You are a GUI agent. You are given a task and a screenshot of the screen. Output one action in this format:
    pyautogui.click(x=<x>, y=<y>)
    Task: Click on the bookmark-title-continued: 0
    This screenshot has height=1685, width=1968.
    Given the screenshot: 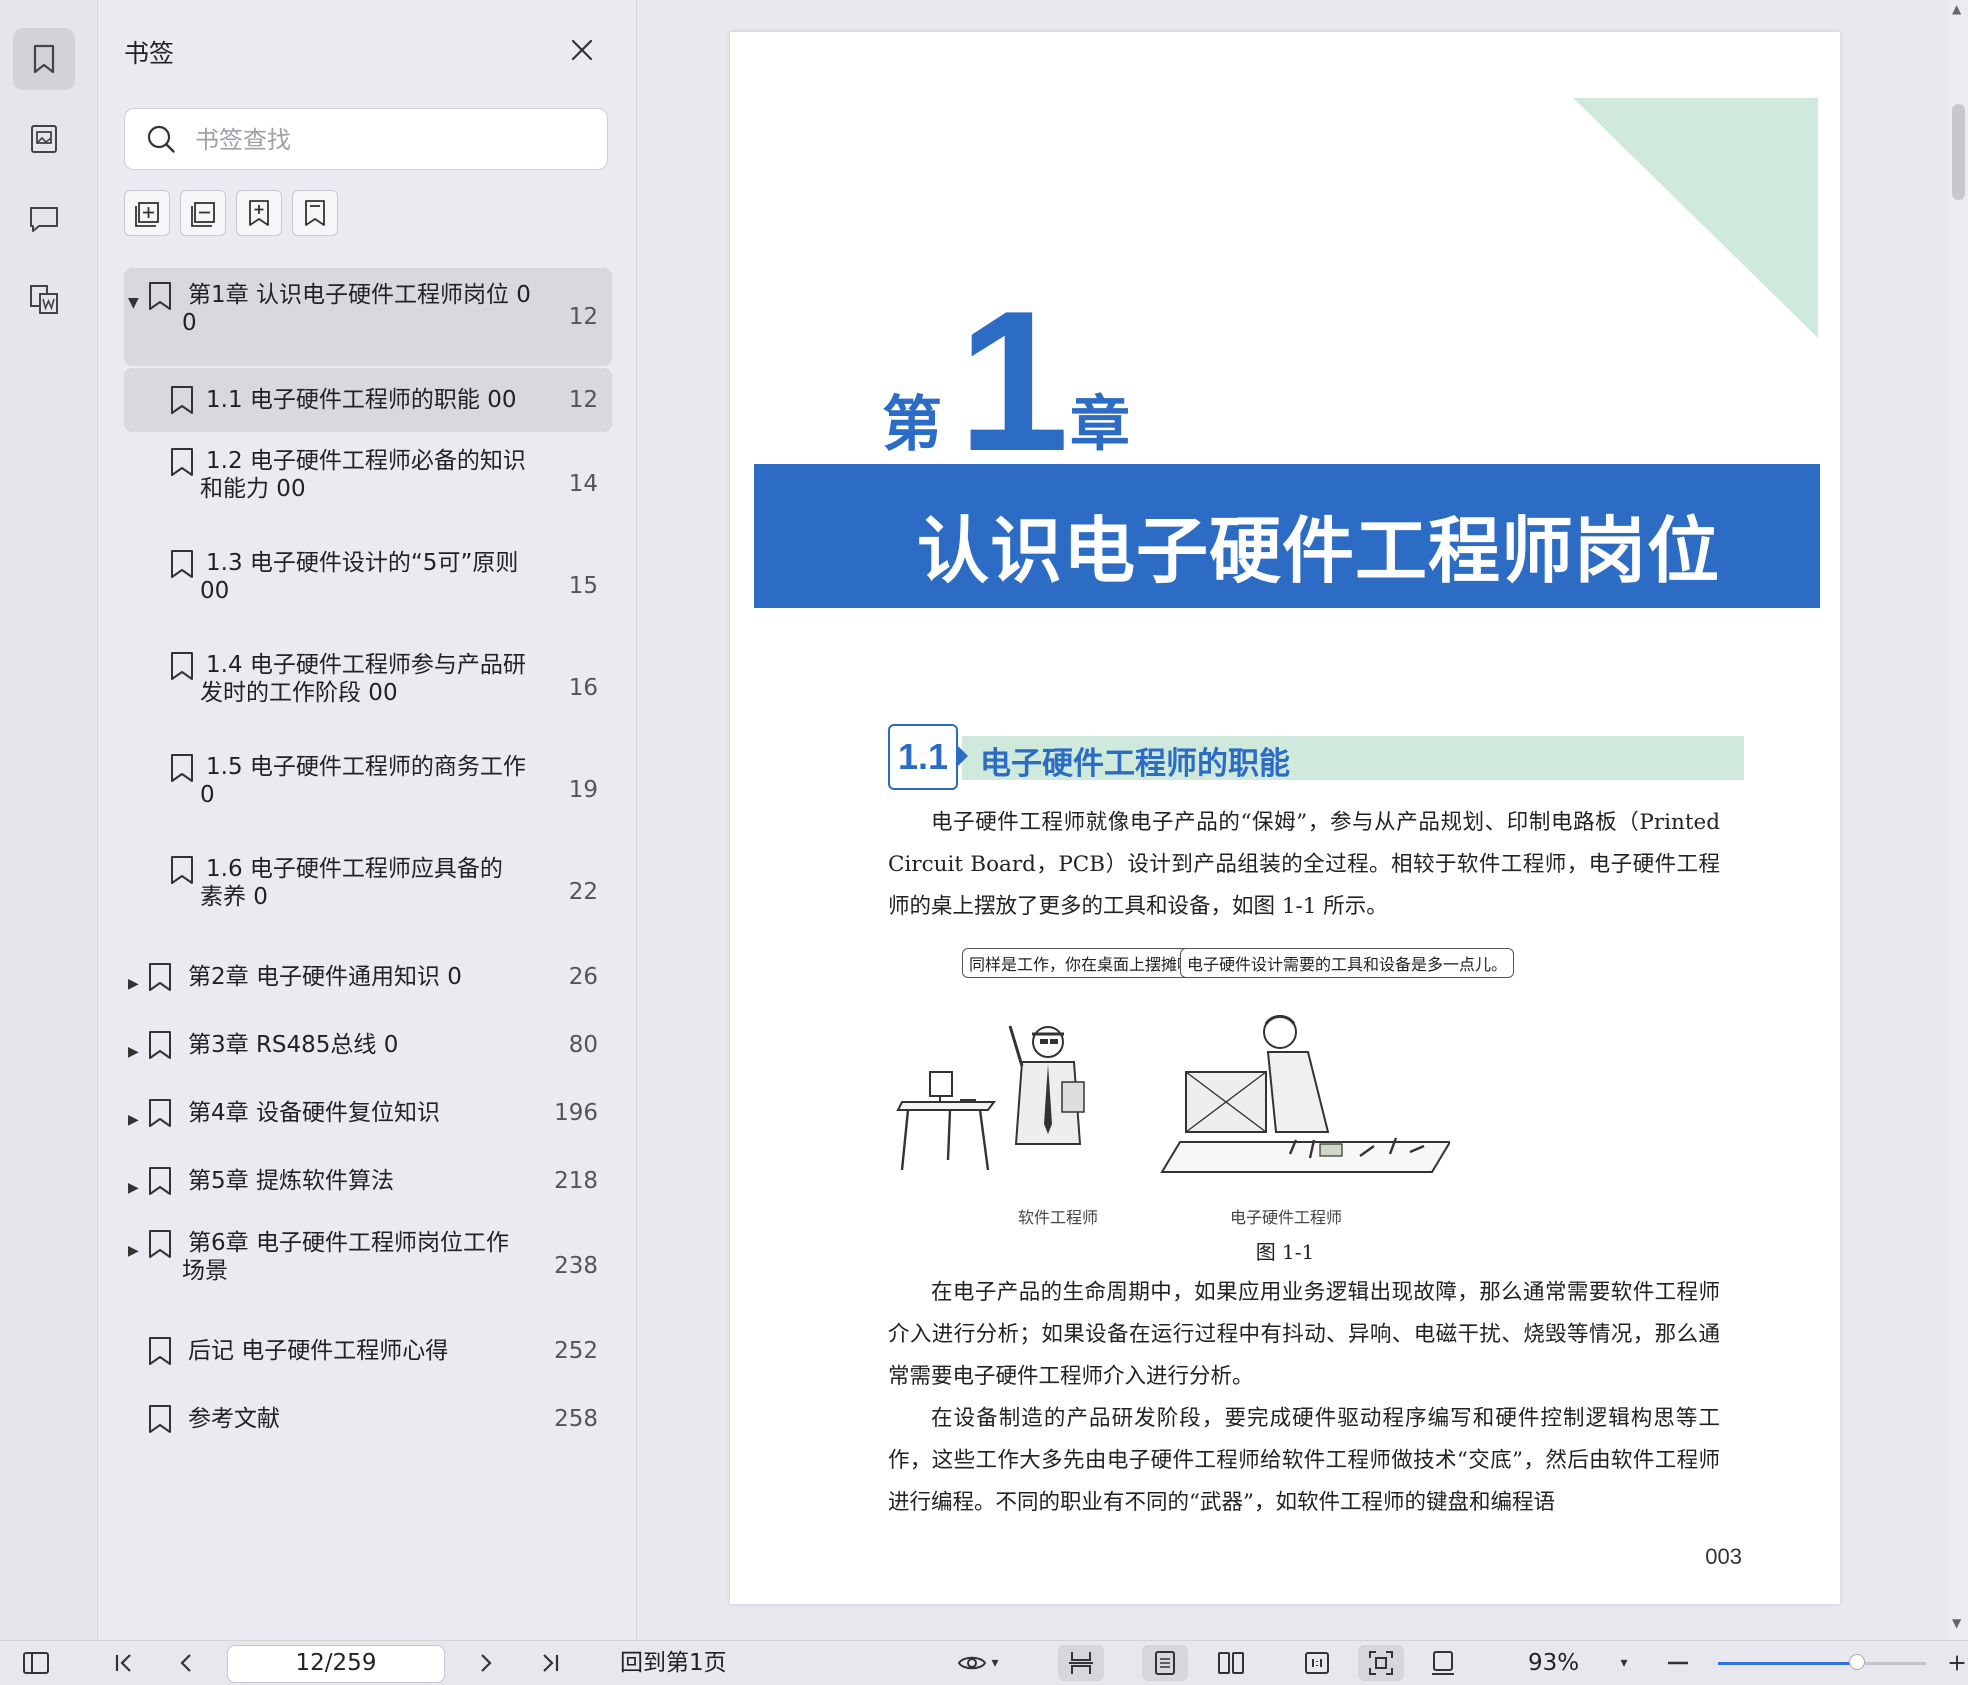 What is the action you would take?
    pyautogui.click(x=189, y=323)
    